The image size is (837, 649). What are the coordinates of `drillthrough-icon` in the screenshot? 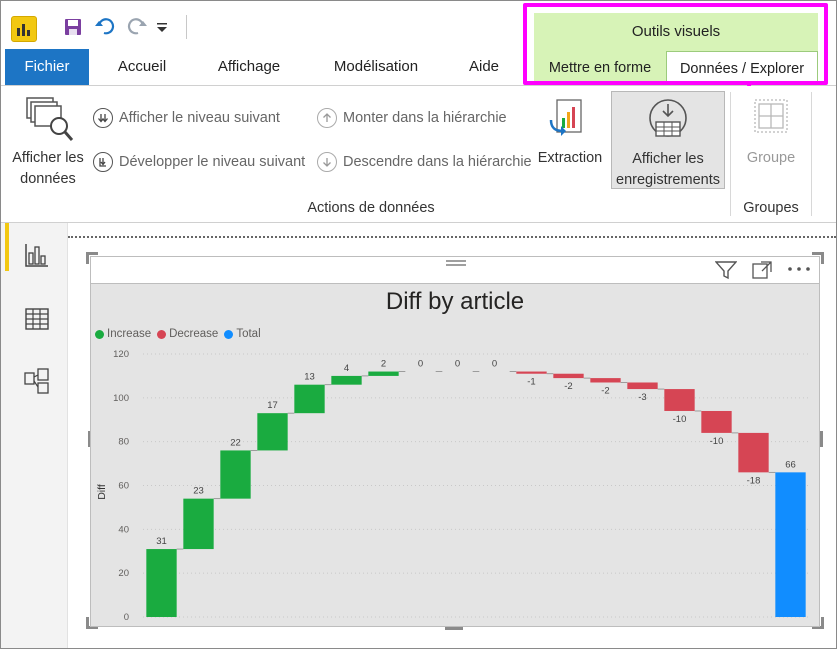 It's located at (565, 117).